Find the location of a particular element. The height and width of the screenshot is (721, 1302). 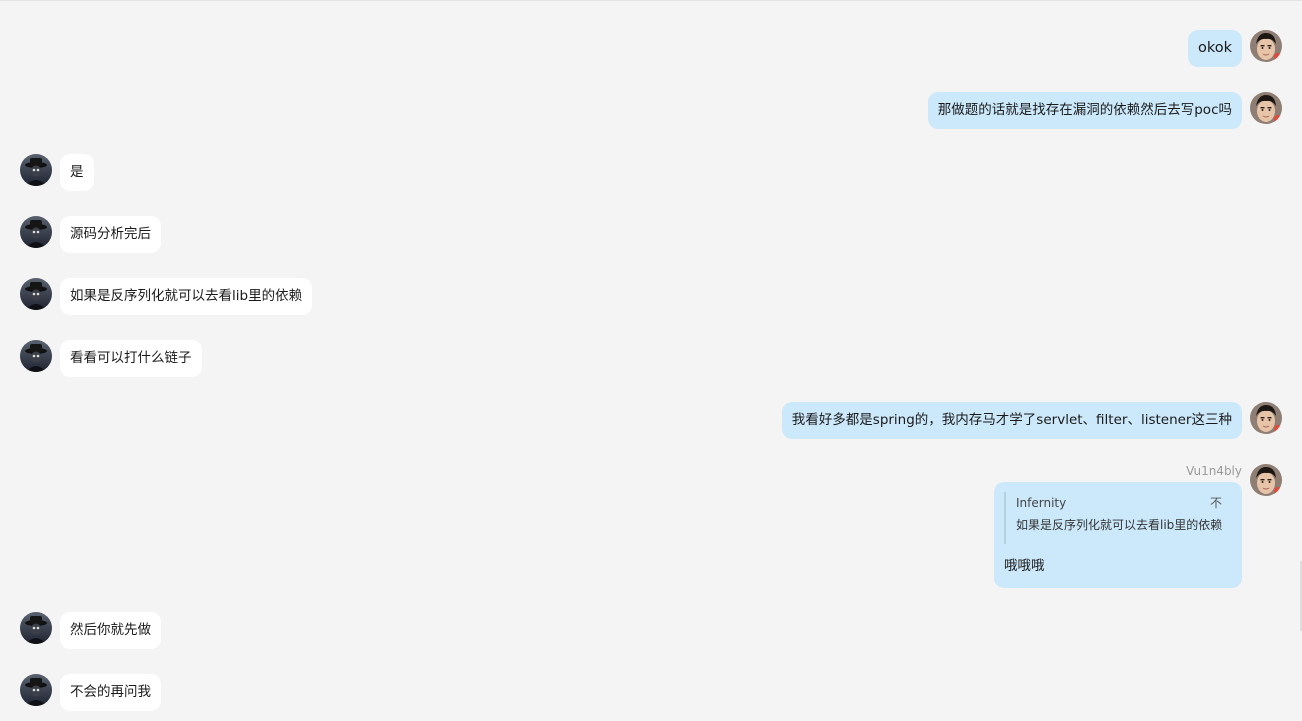

message-bubble-peer: 源码分析完后 is located at coordinates (110, 234).